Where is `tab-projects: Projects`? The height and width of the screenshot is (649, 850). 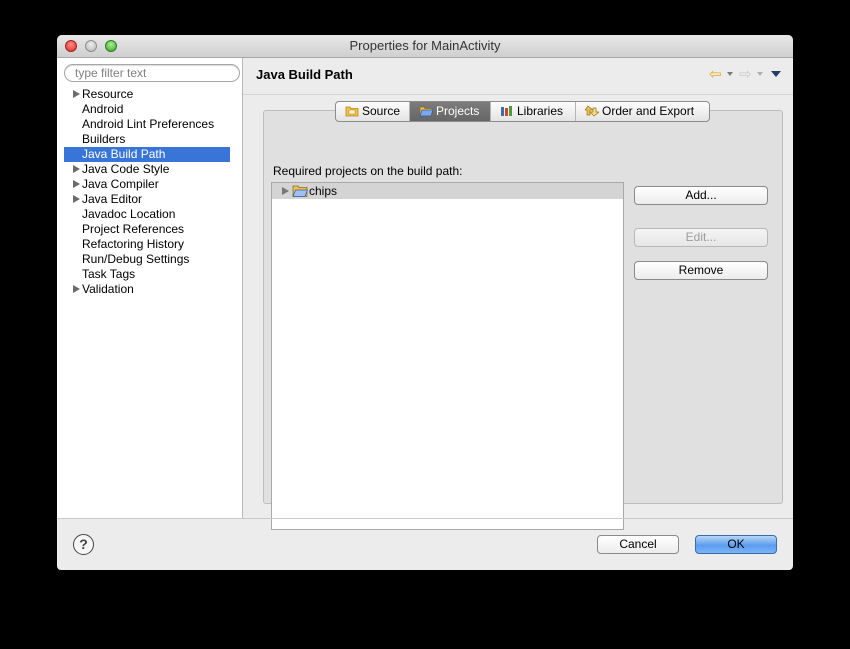 tab-projects: Projects is located at coordinates (450, 111).